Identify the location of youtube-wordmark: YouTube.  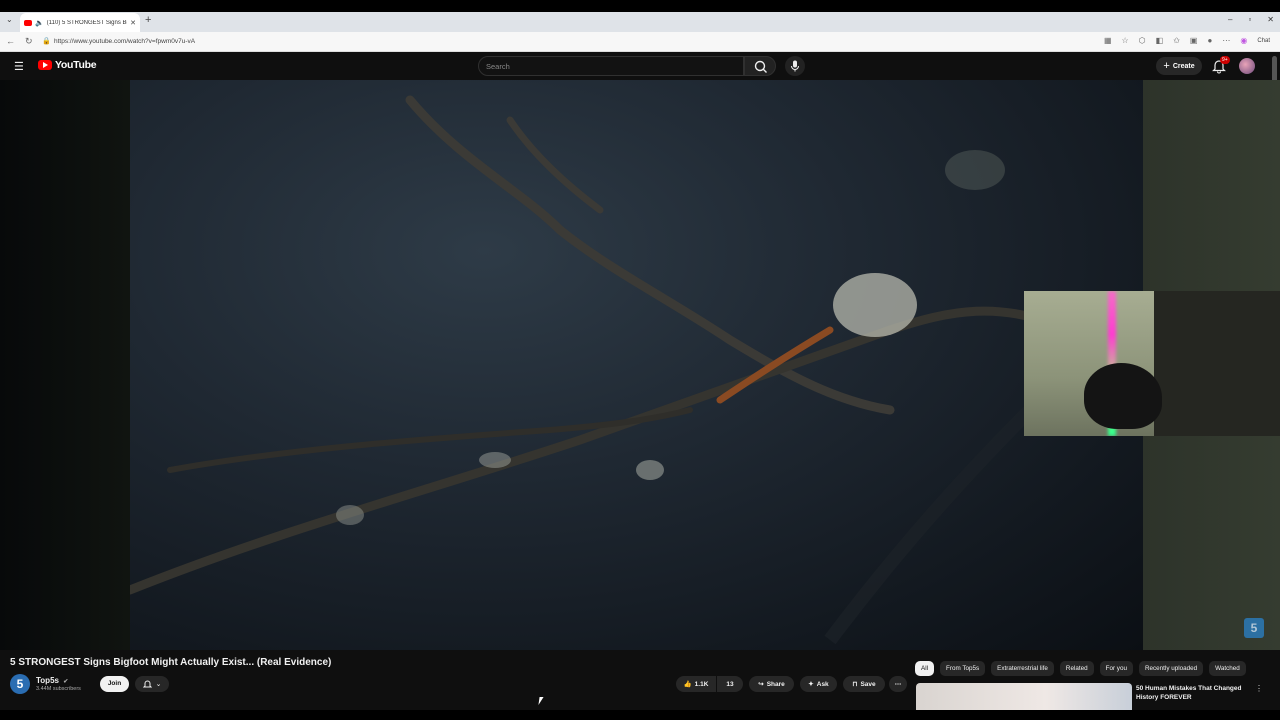
(76, 65).